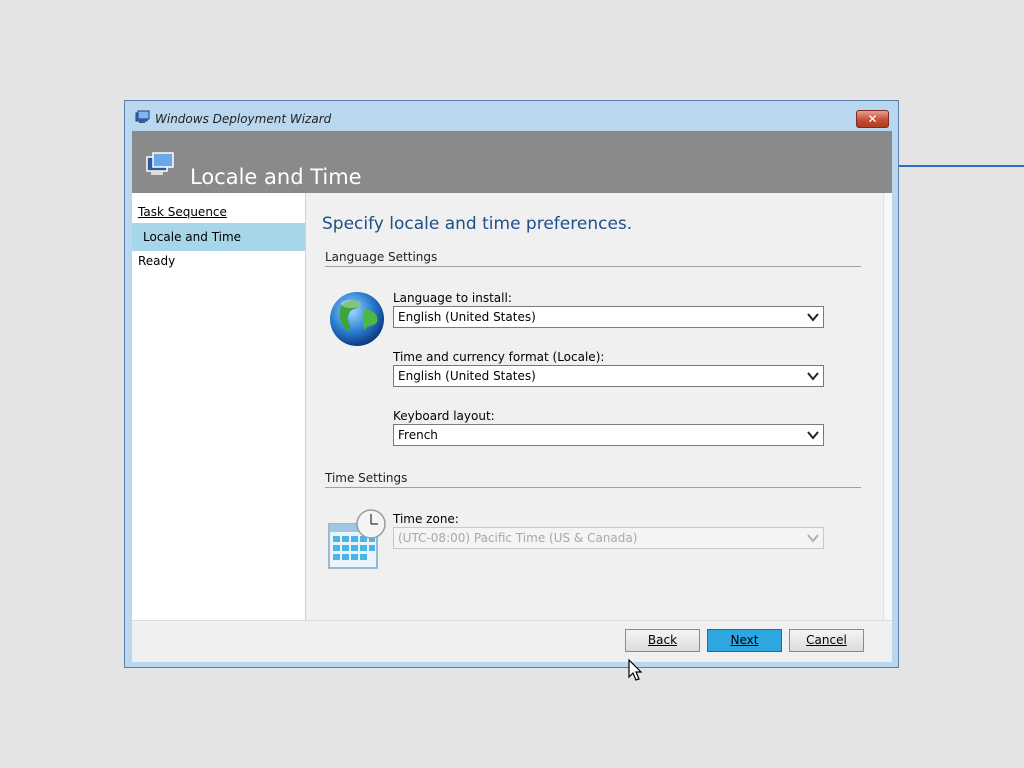  Describe the element at coordinates (887, 406) in the screenshot. I see `scrollbar` at that location.